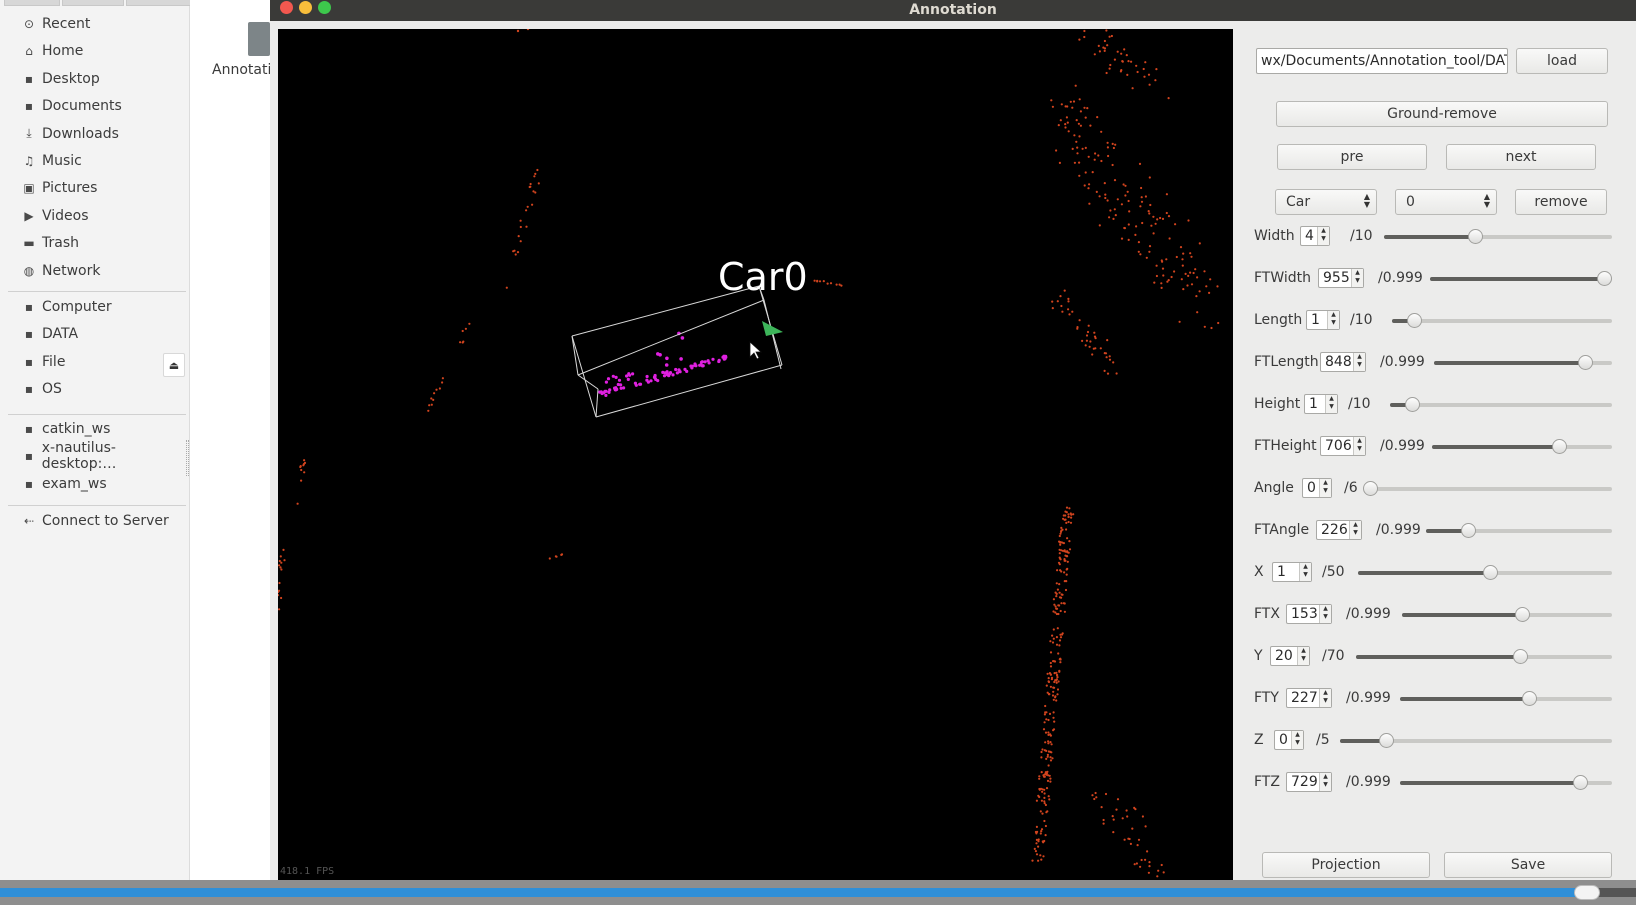 This screenshot has height=905, width=1636. What do you see at coordinates (1468, 530) in the screenshot?
I see `ftangle-slider-handle` at bounding box center [1468, 530].